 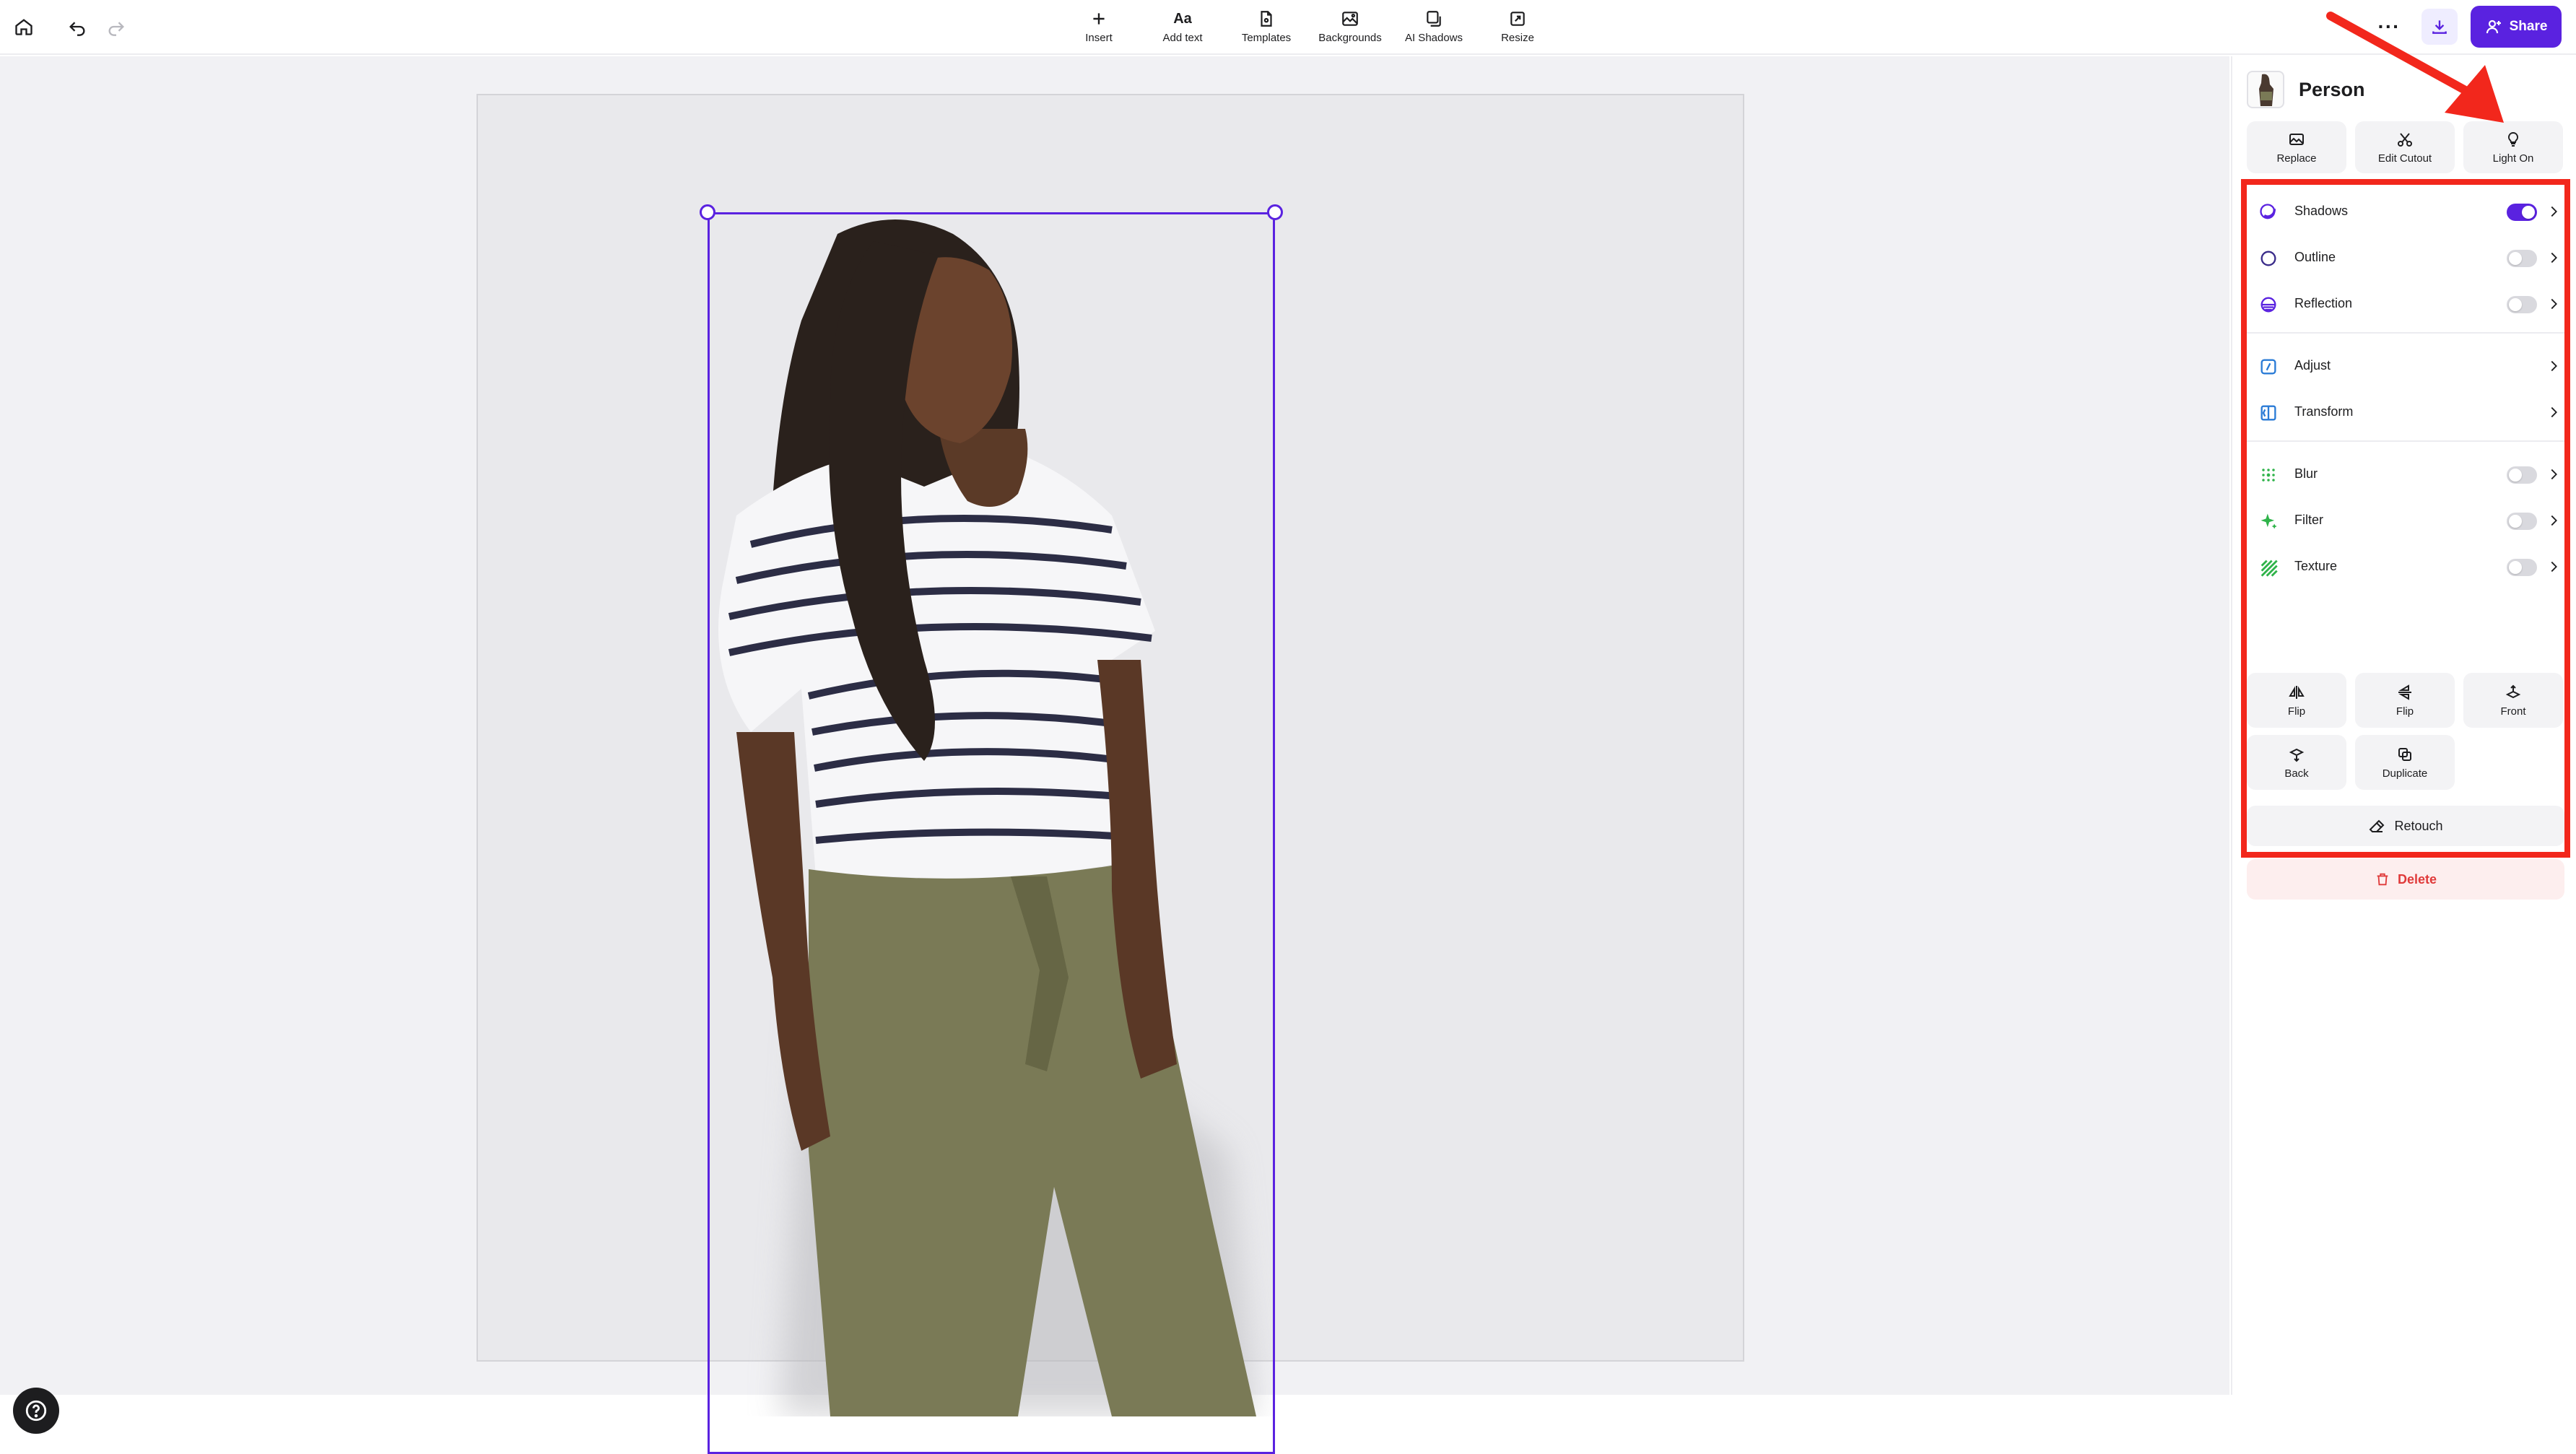 What do you see at coordinates (1099, 19) in the screenshot?
I see `plus-icon` at bounding box center [1099, 19].